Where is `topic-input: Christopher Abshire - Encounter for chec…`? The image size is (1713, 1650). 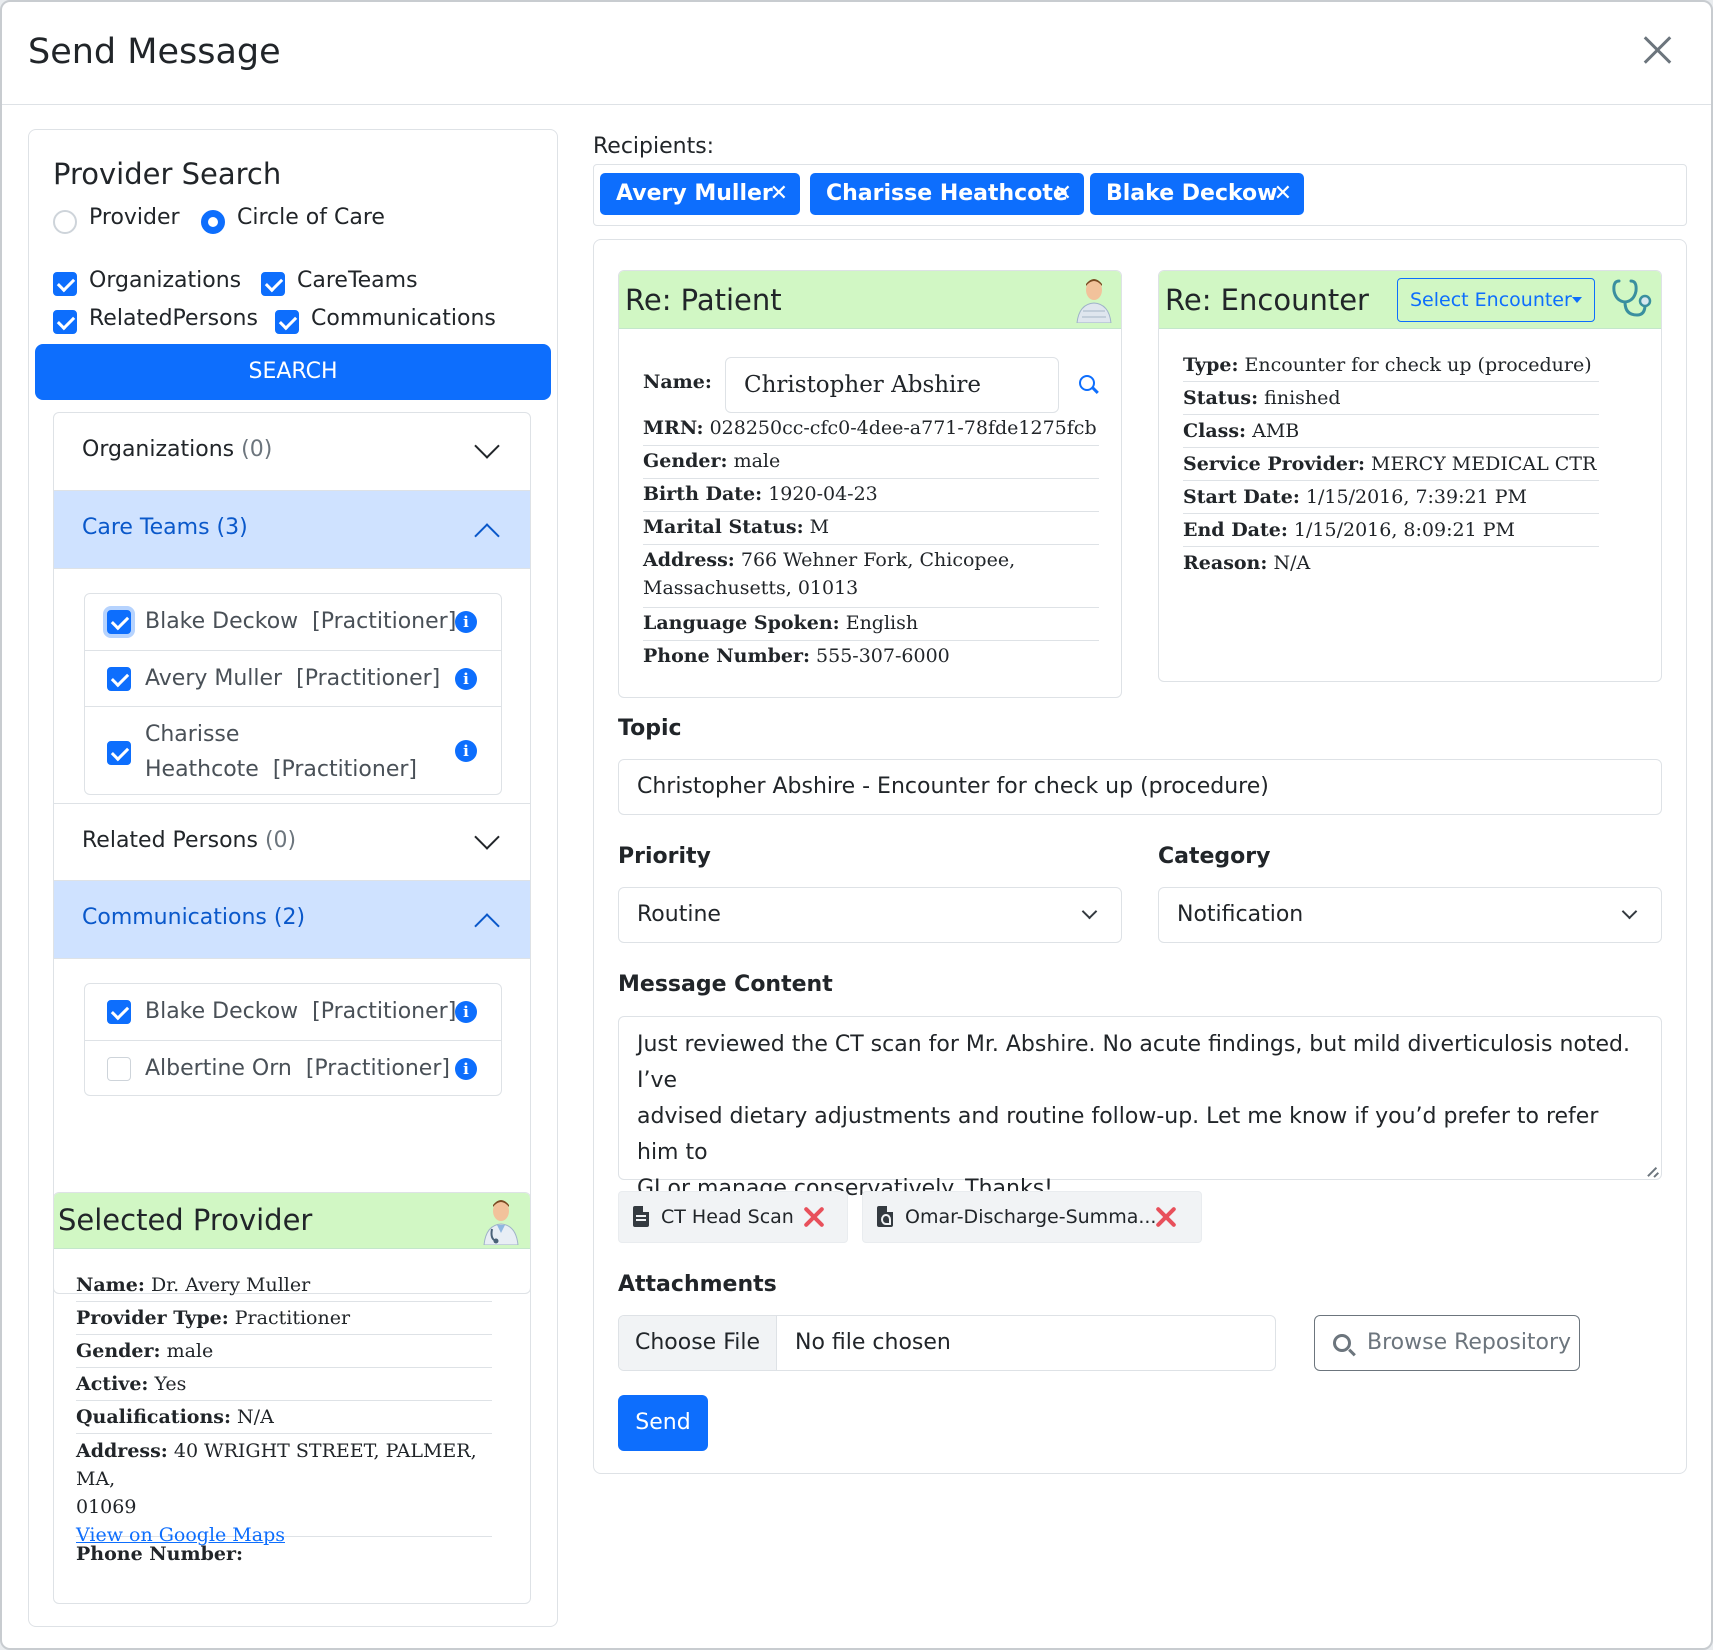 topic-input: Christopher Abshire - Encounter for chec… is located at coordinates (1140, 787).